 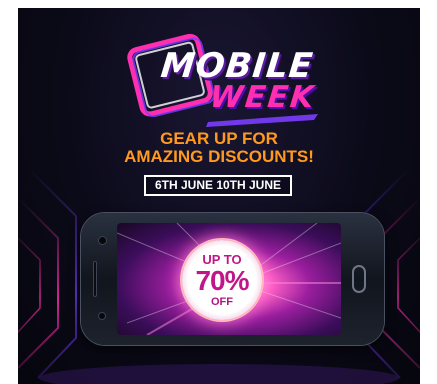 I want to click on headline-line-1: GEAR UP FOR, so click(x=219, y=138).